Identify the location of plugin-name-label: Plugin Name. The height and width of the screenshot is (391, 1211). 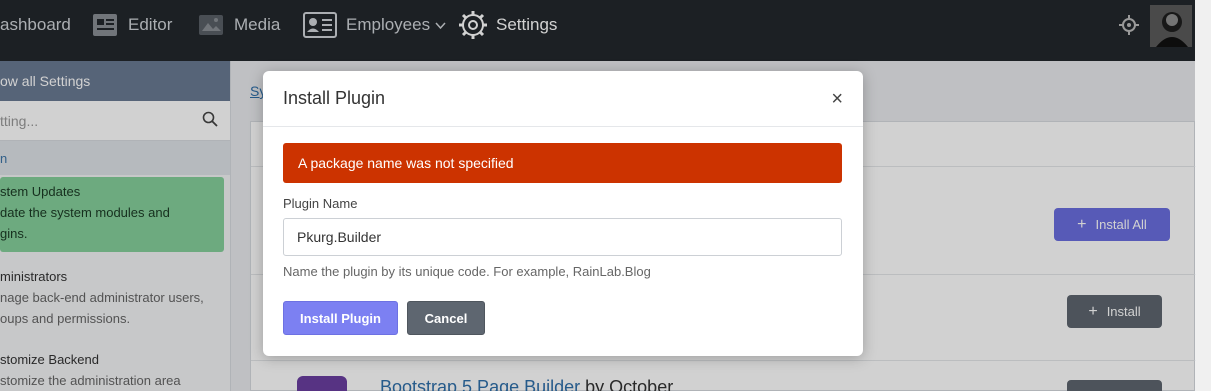
(320, 203).